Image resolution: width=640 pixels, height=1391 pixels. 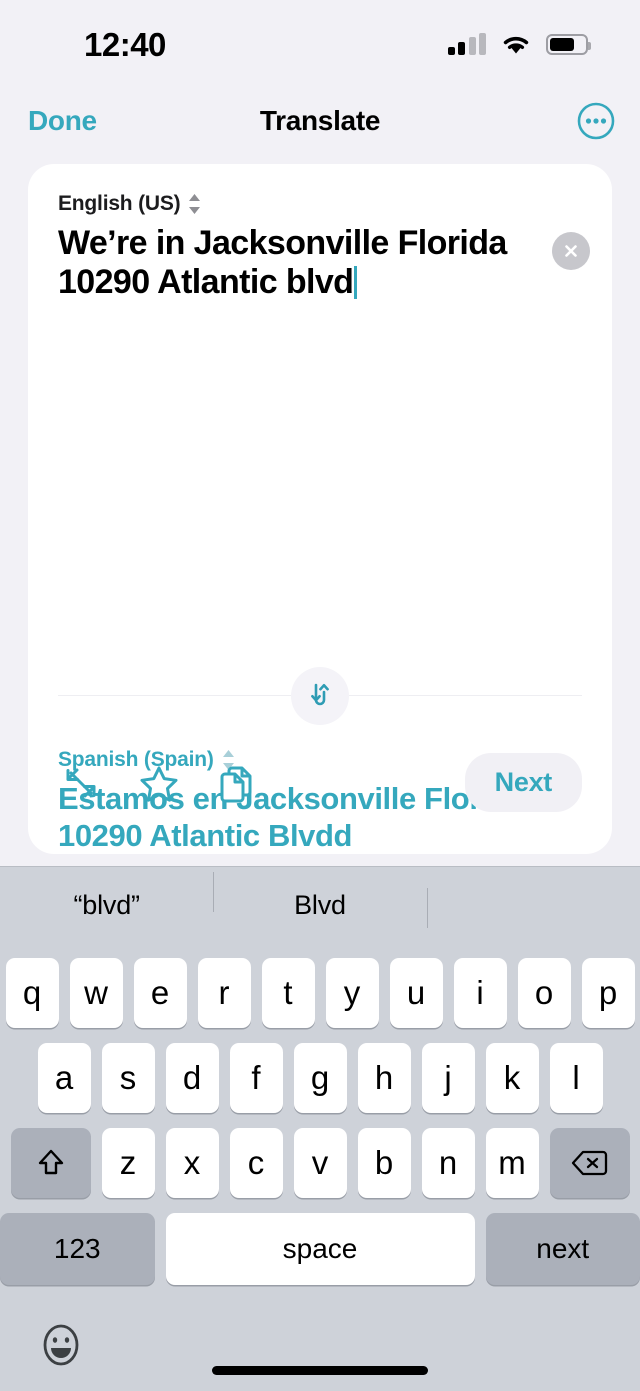 I want to click on key-i: i, so click(x=480, y=993).